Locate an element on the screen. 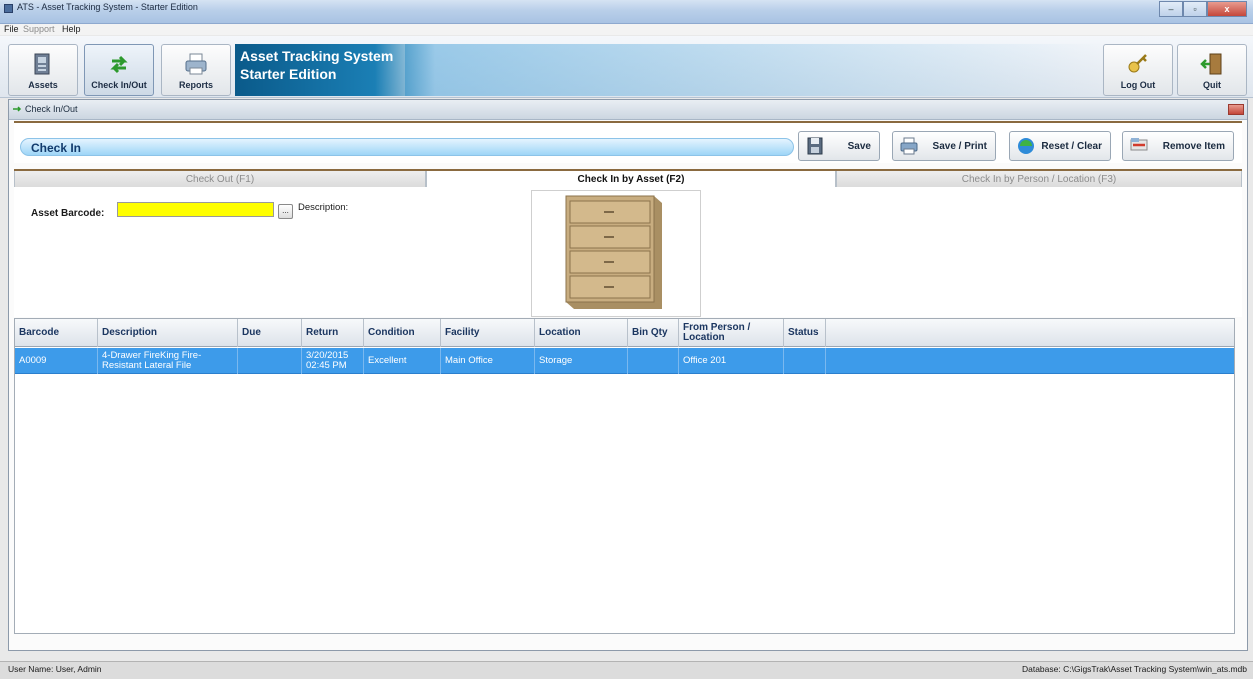  assets-icon is located at coordinates (42, 64).